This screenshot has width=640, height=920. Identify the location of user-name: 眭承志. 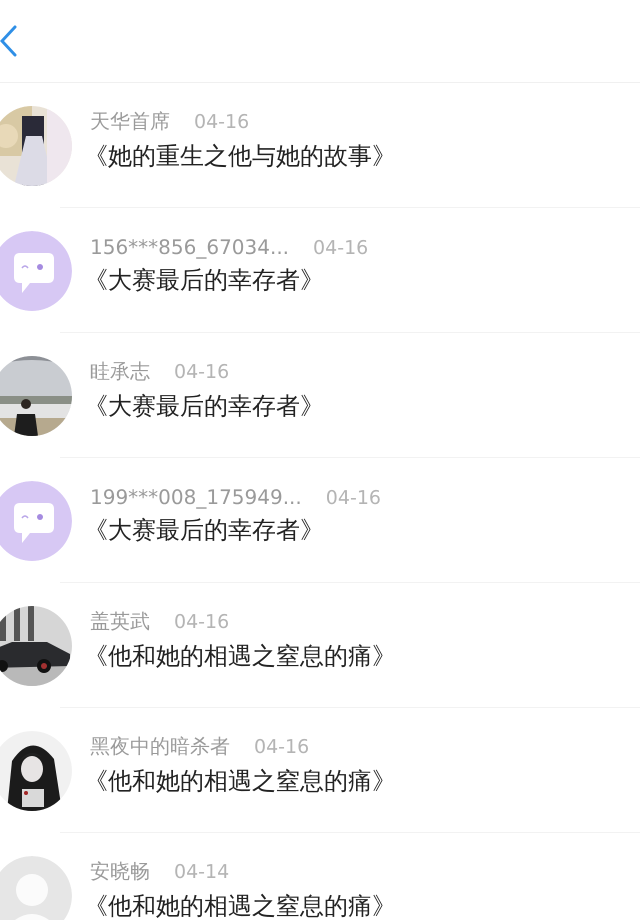
(120, 371).